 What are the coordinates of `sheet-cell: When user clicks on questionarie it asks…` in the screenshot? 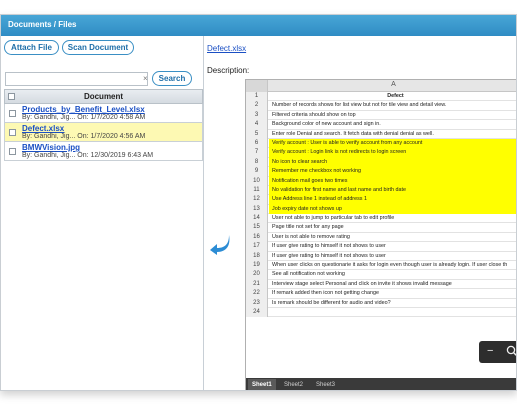 It's located at (392, 265).